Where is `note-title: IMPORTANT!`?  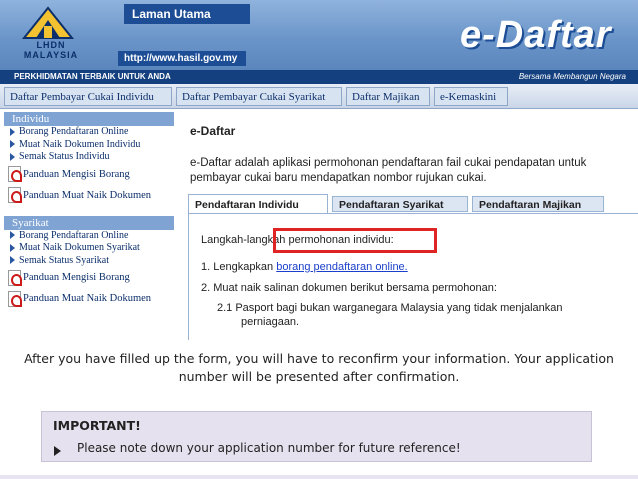 note-title: IMPORTANT! is located at coordinates (97, 425).